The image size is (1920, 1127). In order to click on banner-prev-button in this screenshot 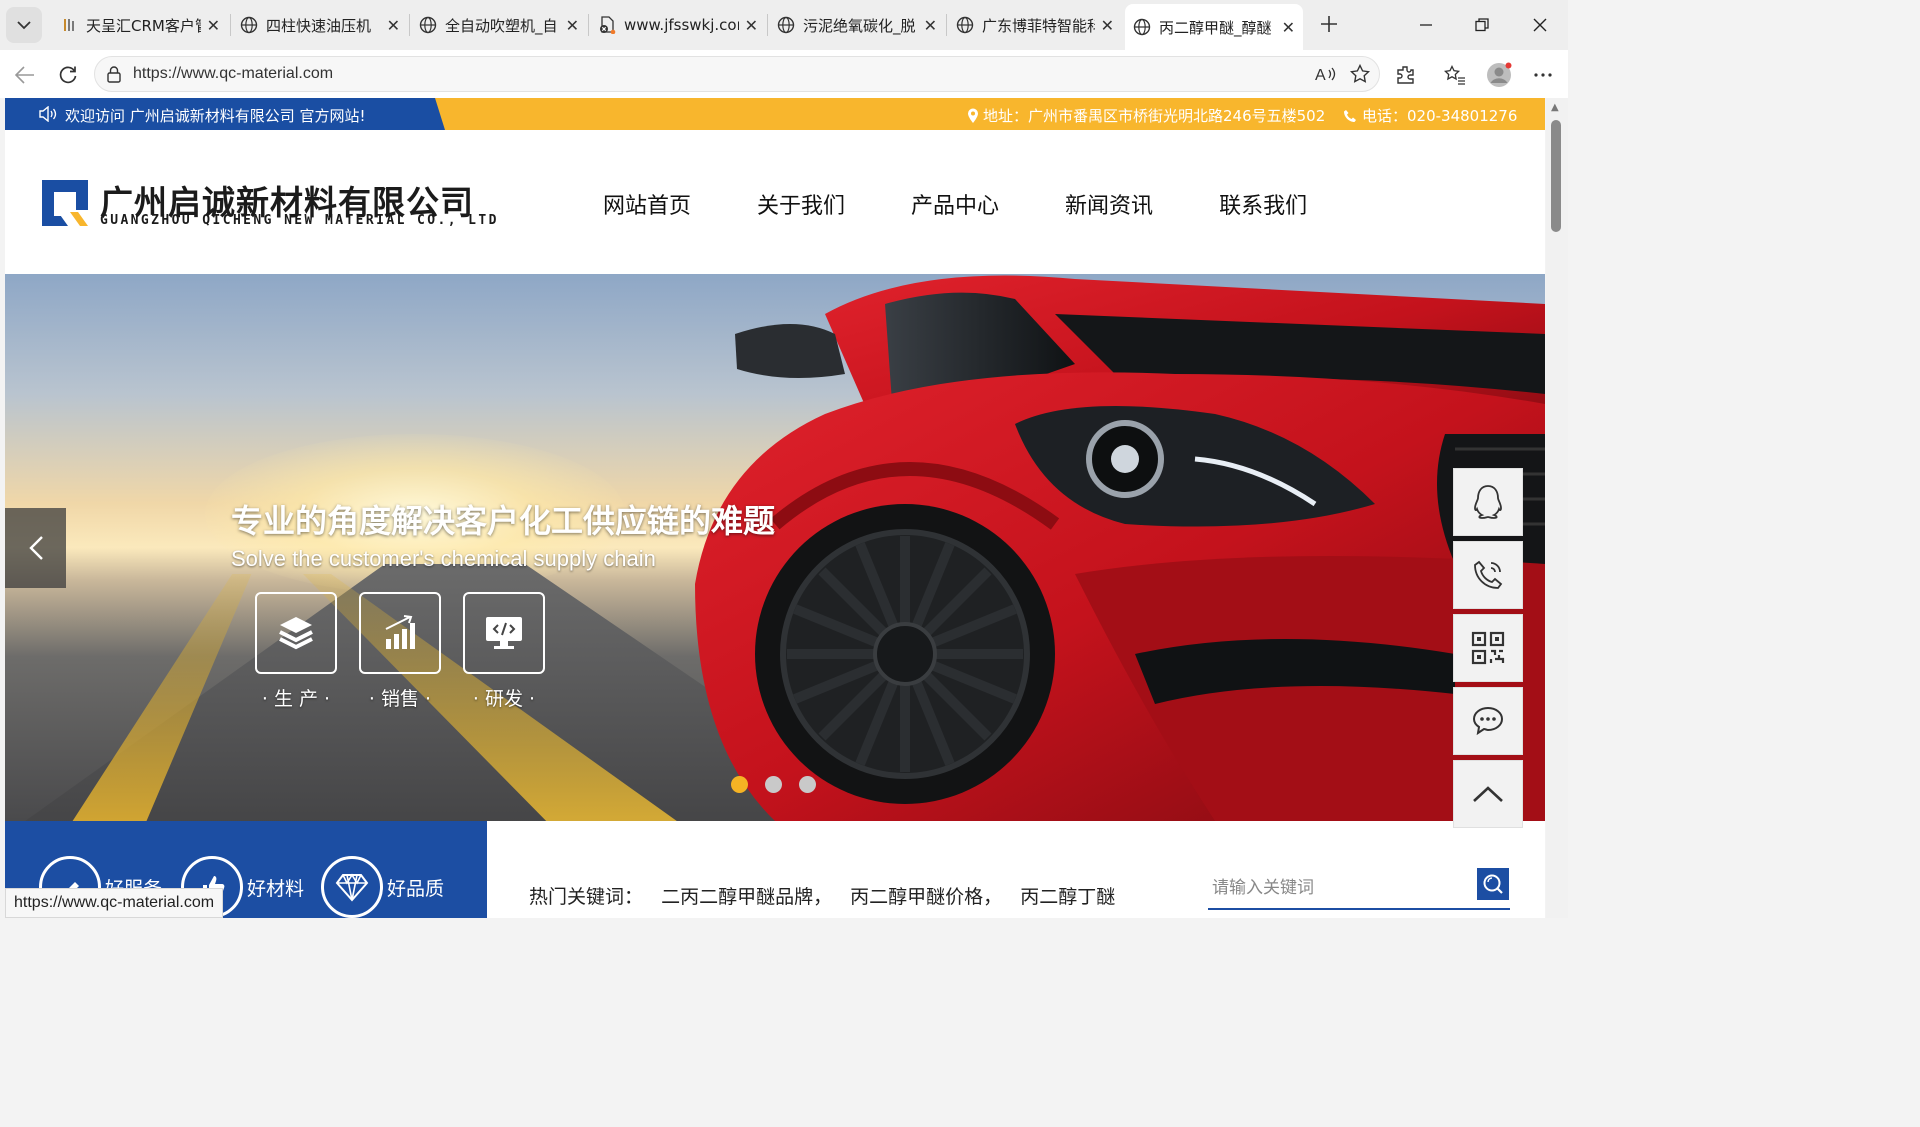, I will do `click(35, 548)`.